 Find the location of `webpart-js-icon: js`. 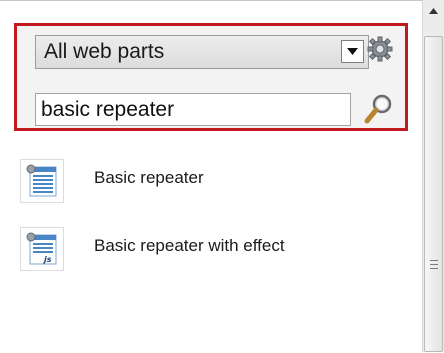

webpart-js-icon: js is located at coordinates (42, 249).